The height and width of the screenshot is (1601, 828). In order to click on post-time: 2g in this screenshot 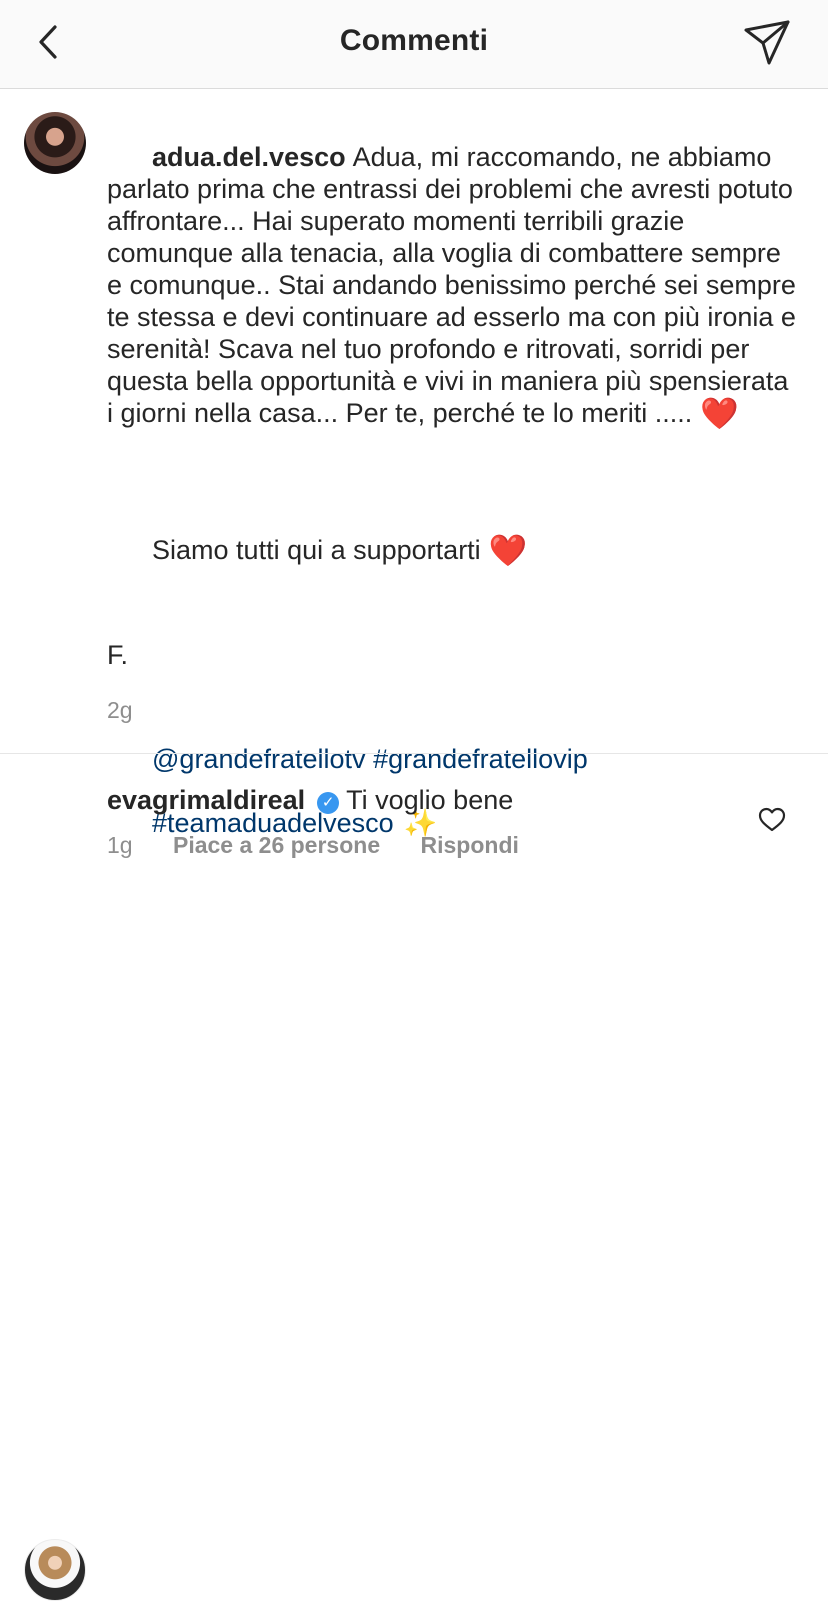, I will do `click(120, 710)`.